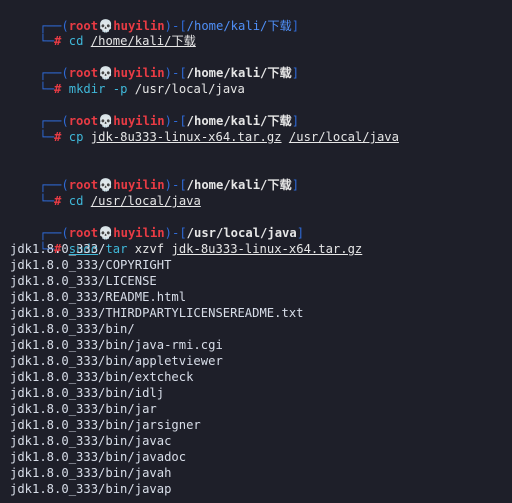  Describe the element at coordinates (102, 377) in the screenshot. I see `output-line: jdk1.8.0_333/bin/extcheck` at that location.